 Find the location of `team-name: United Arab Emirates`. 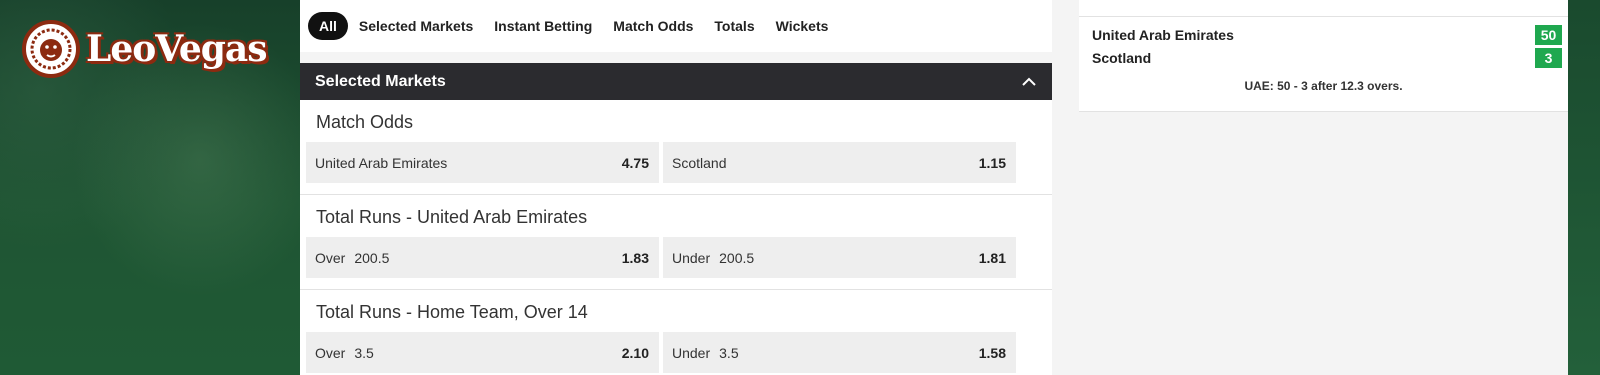

team-name: United Arab Emirates is located at coordinates (1163, 35).